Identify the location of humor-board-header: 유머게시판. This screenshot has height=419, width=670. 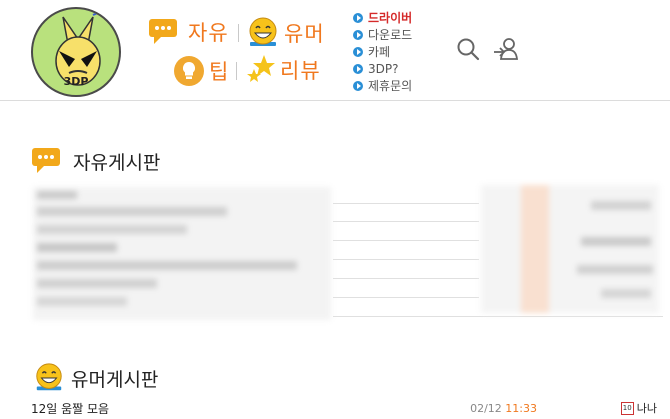
(95, 378).